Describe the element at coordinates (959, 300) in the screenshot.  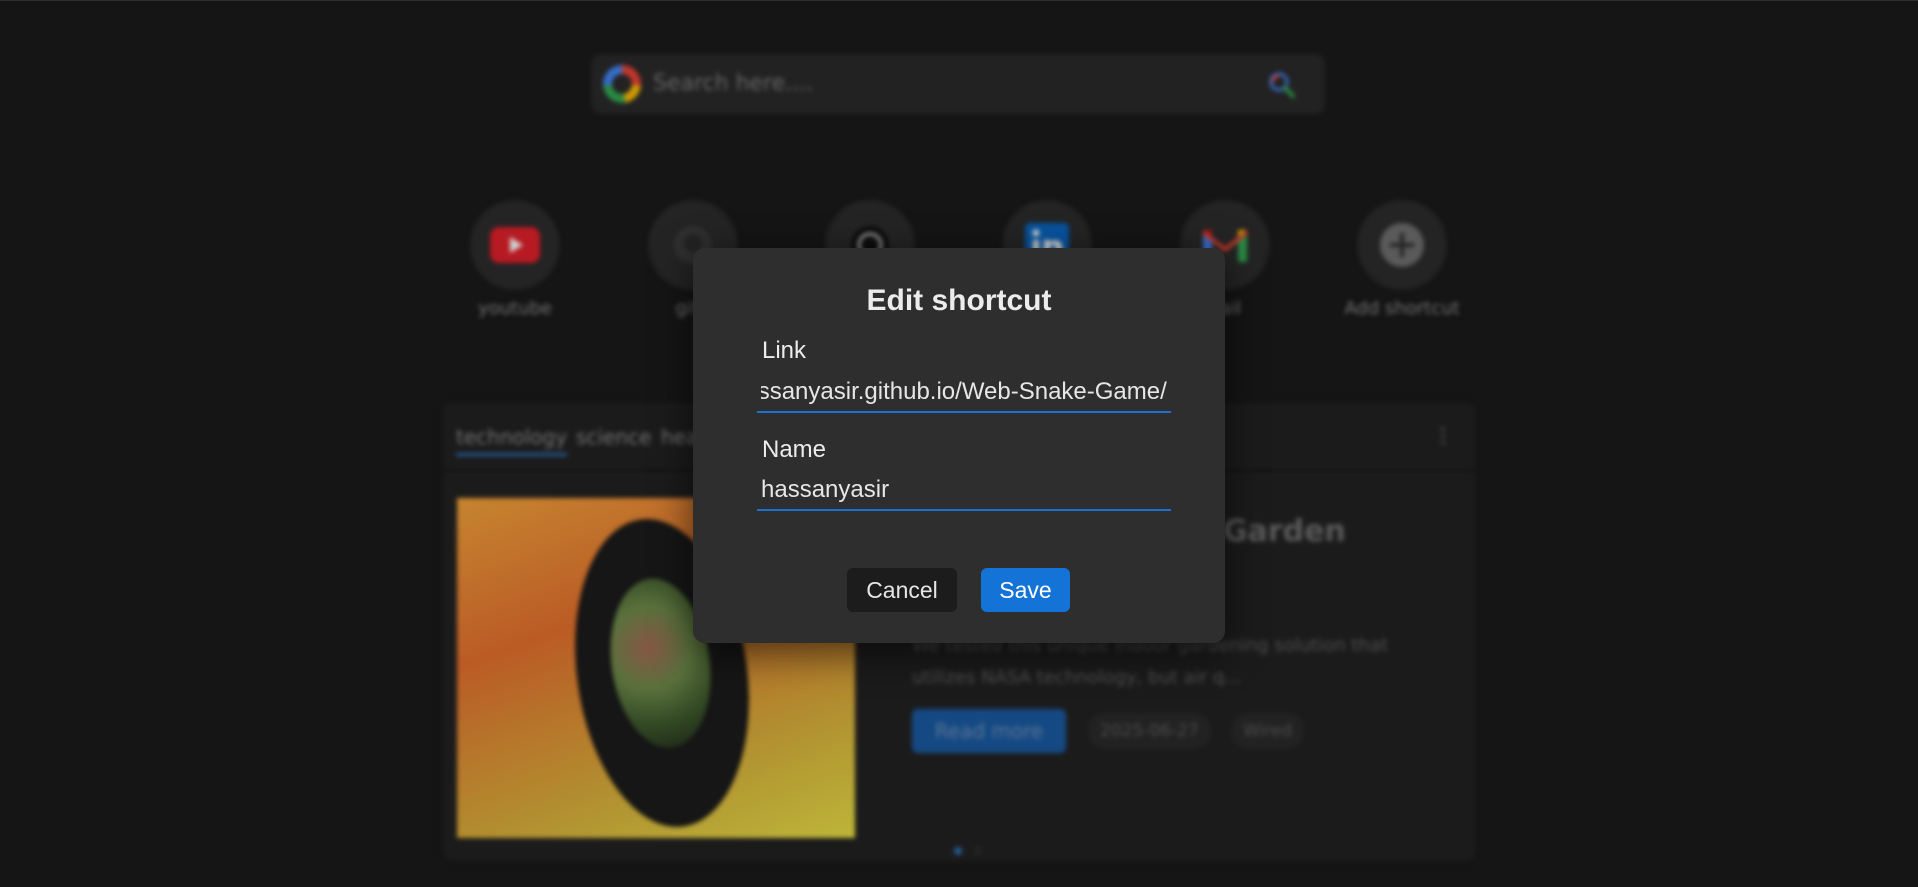
I see `dialog-title: Edit shortcut` at that location.